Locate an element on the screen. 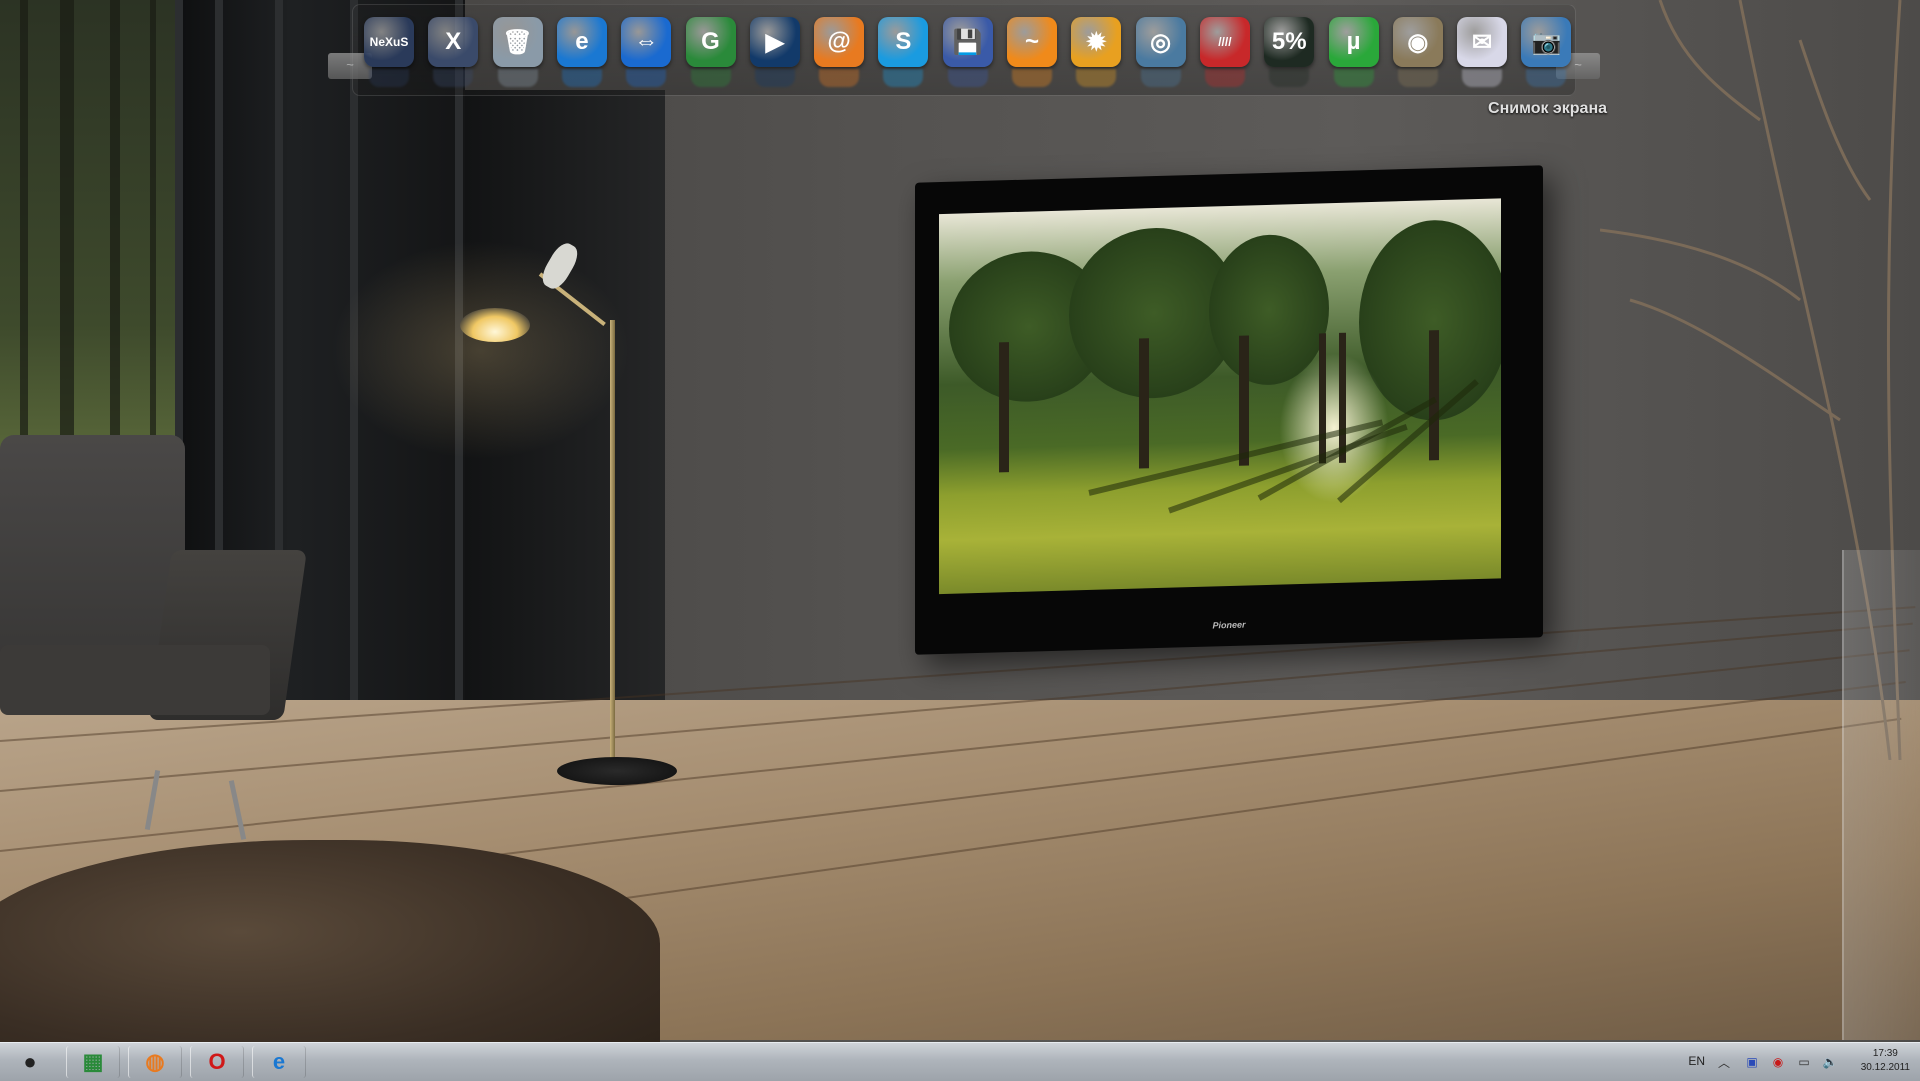 Image resolution: width=1920 pixels, height=1081 pixels. dock-item-autumn-leaf: ✹ is located at coordinates (1096, 52).